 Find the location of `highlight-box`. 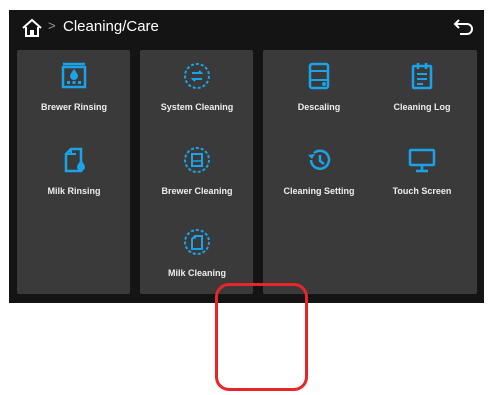

highlight-box is located at coordinates (261, 337).